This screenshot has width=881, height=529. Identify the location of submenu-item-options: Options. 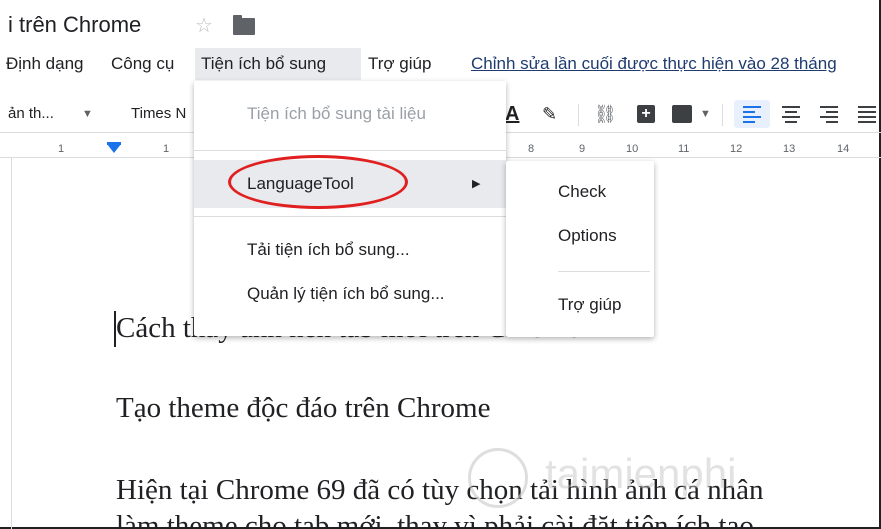
(580, 236).